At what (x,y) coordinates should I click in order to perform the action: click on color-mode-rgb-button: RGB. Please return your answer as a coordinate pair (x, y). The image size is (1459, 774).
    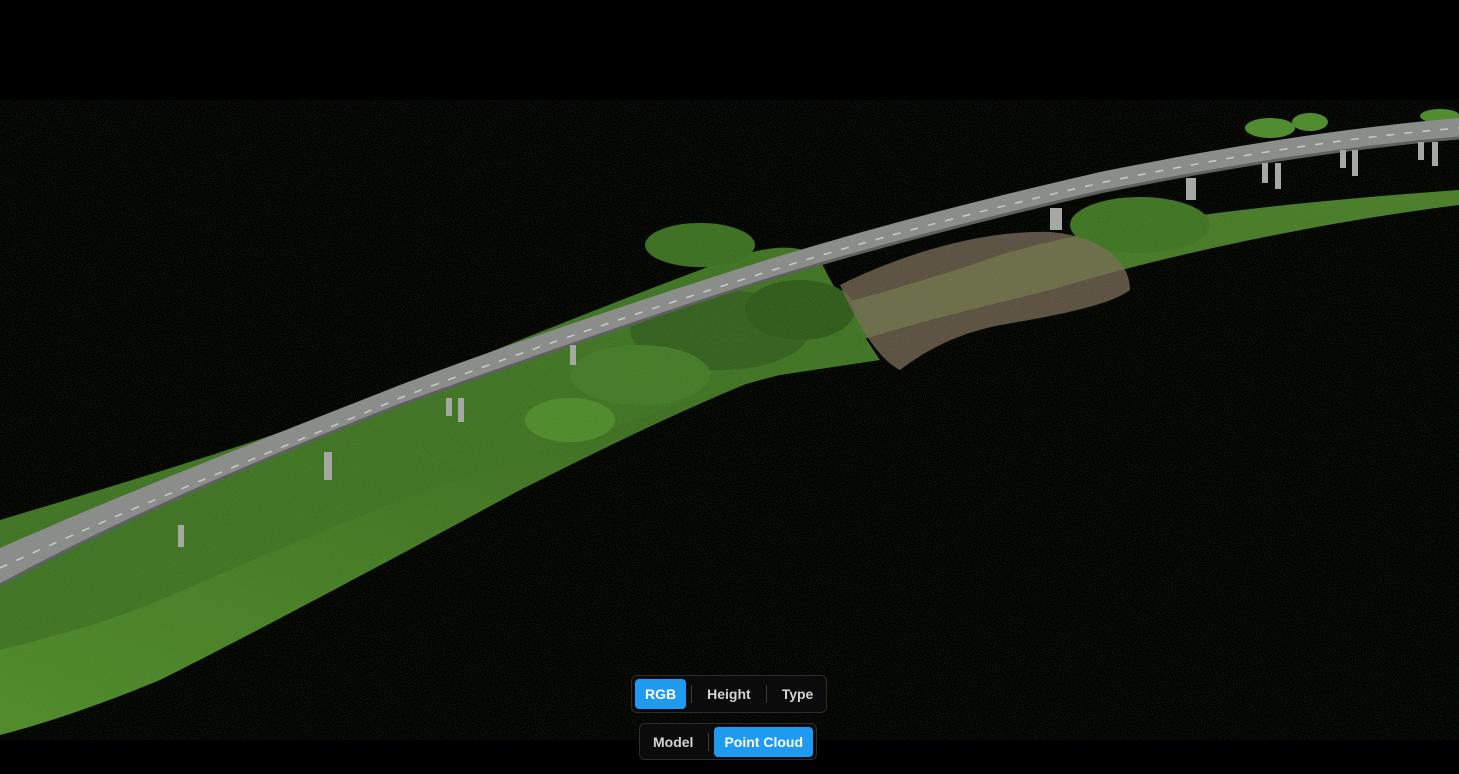
    Looking at the image, I should click on (661, 694).